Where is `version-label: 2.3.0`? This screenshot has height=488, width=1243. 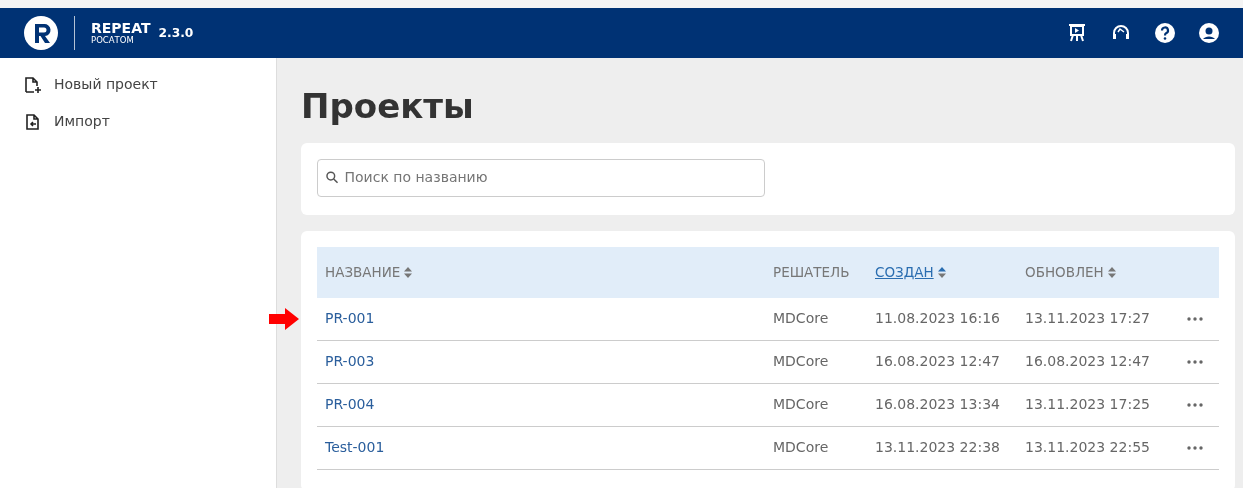 version-label: 2.3.0 is located at coordinates (176, 33).